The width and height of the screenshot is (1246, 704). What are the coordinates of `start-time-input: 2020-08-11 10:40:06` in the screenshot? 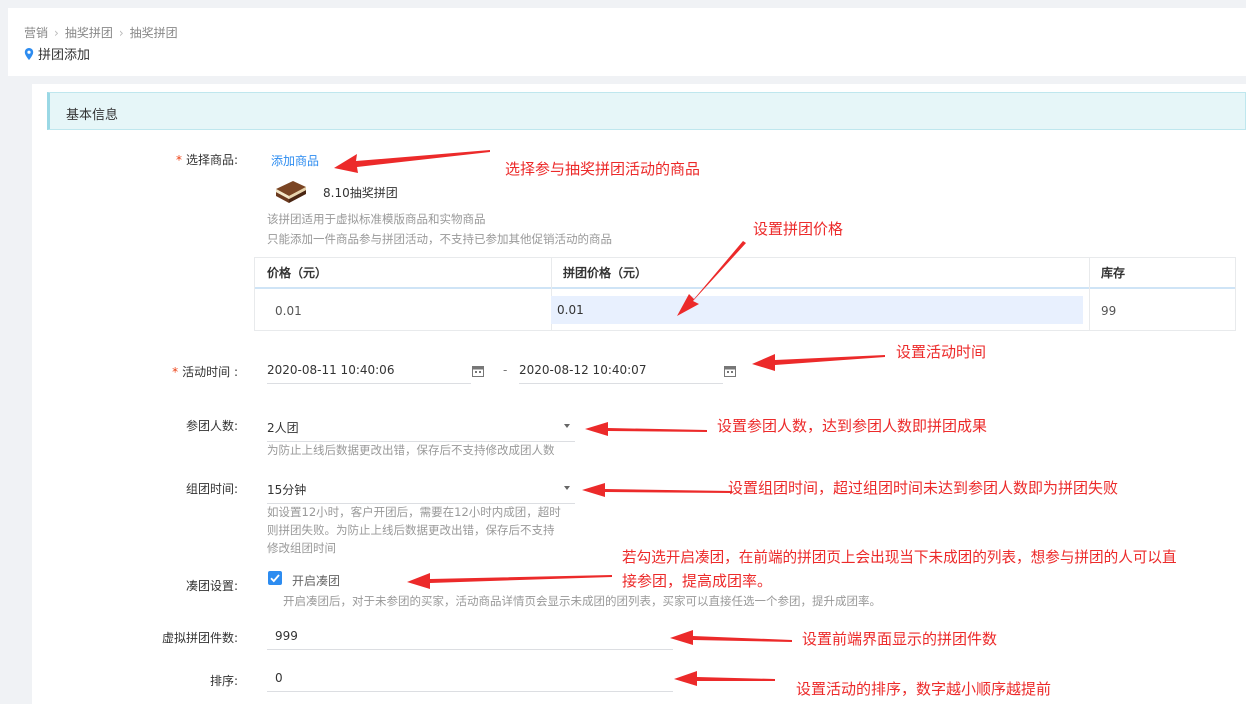 It's located at (369, 370).